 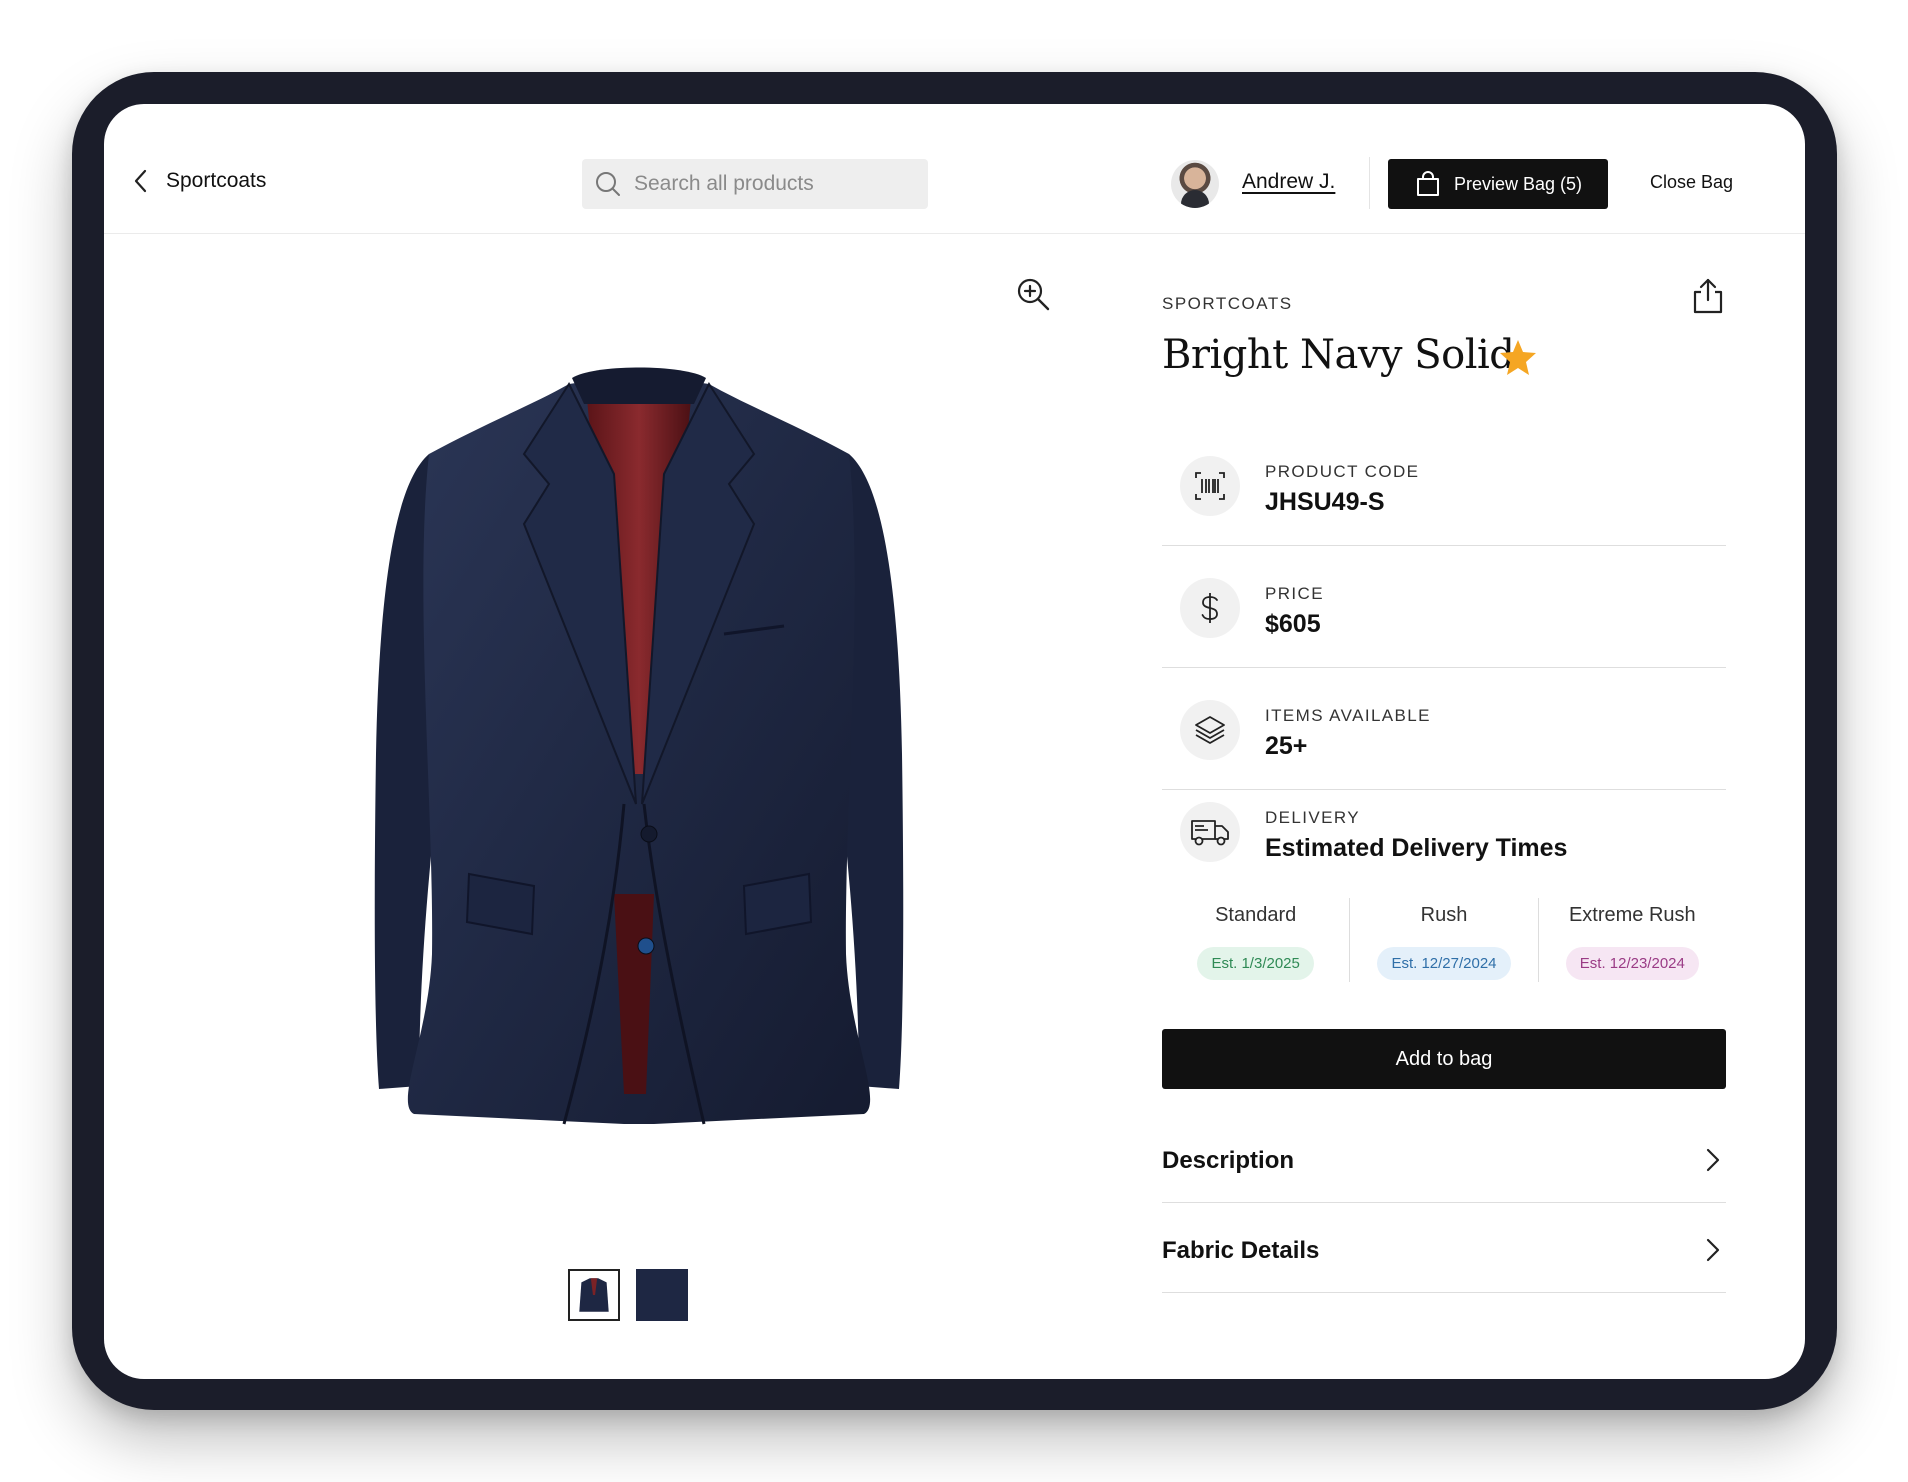 I want to click on close-bag-button: Close Bag, so click(x=1691, y=182).